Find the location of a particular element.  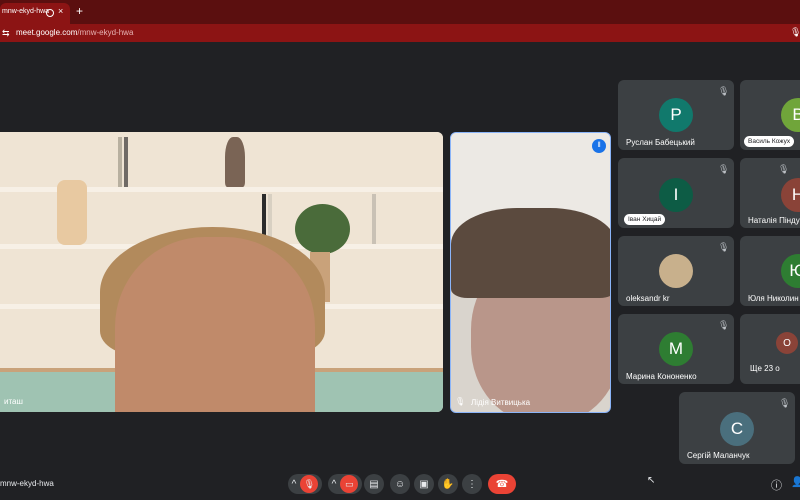

main-video-name: иташ is located at coordinates (13, 401).